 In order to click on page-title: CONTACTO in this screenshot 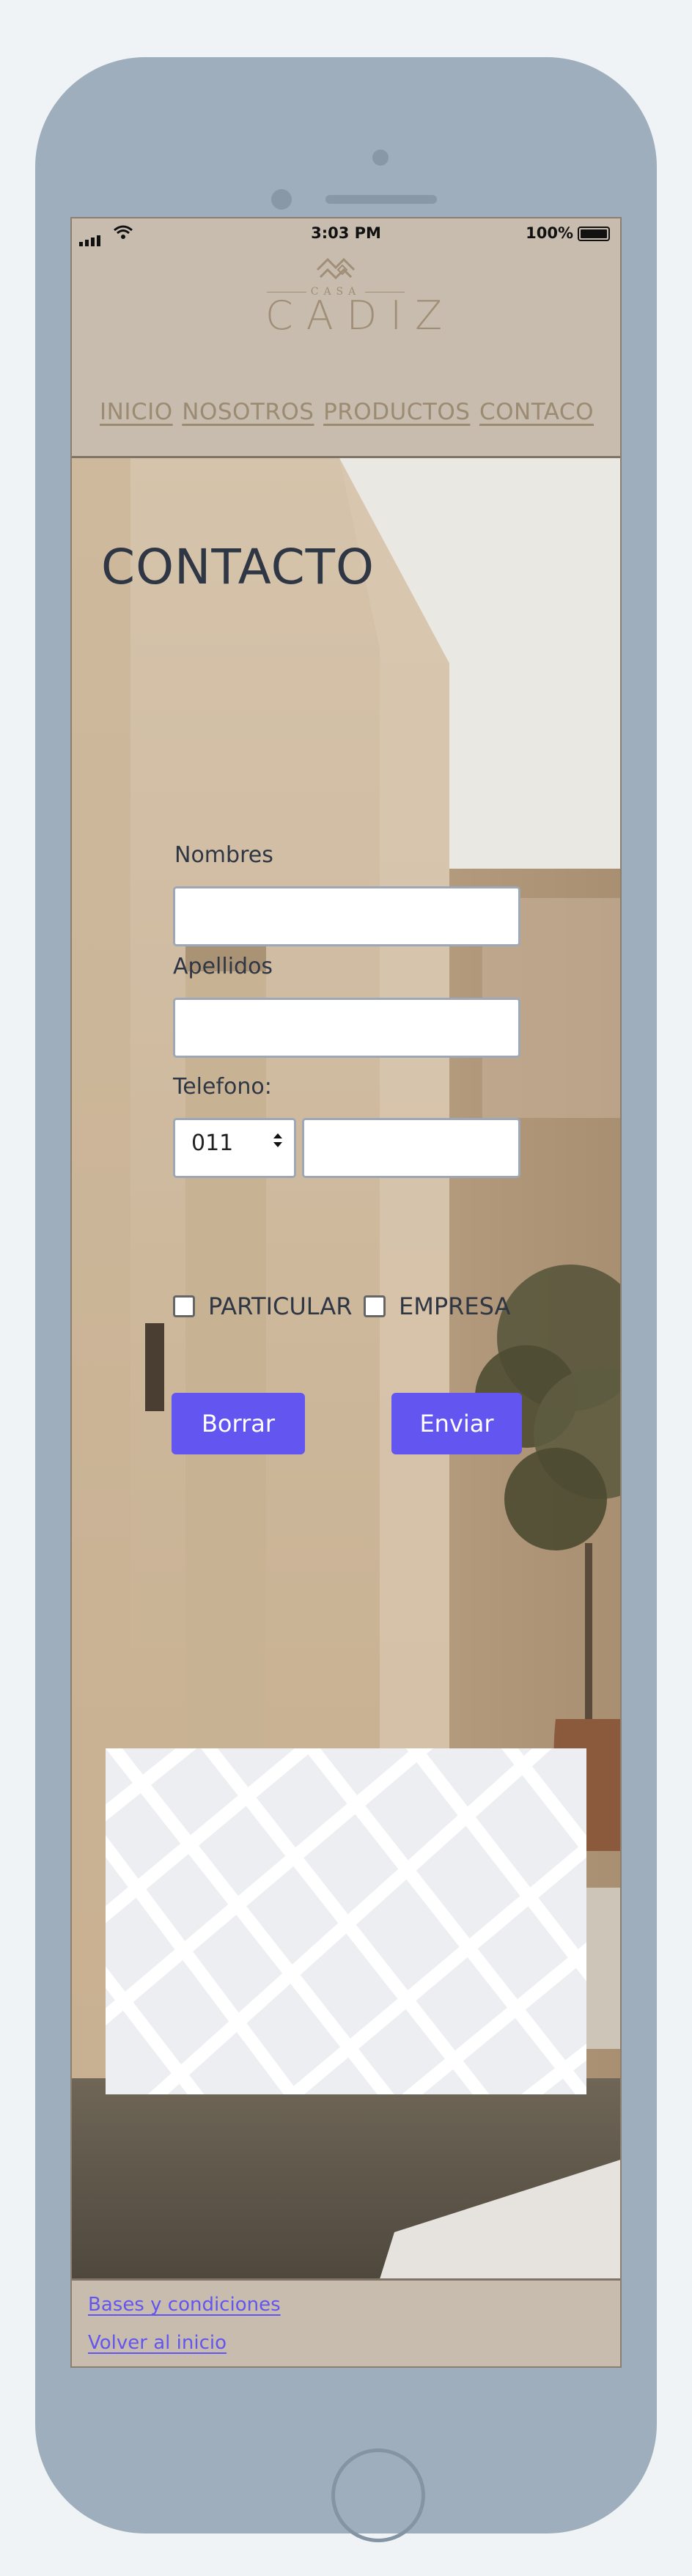, I will do `click(238, 567)`.